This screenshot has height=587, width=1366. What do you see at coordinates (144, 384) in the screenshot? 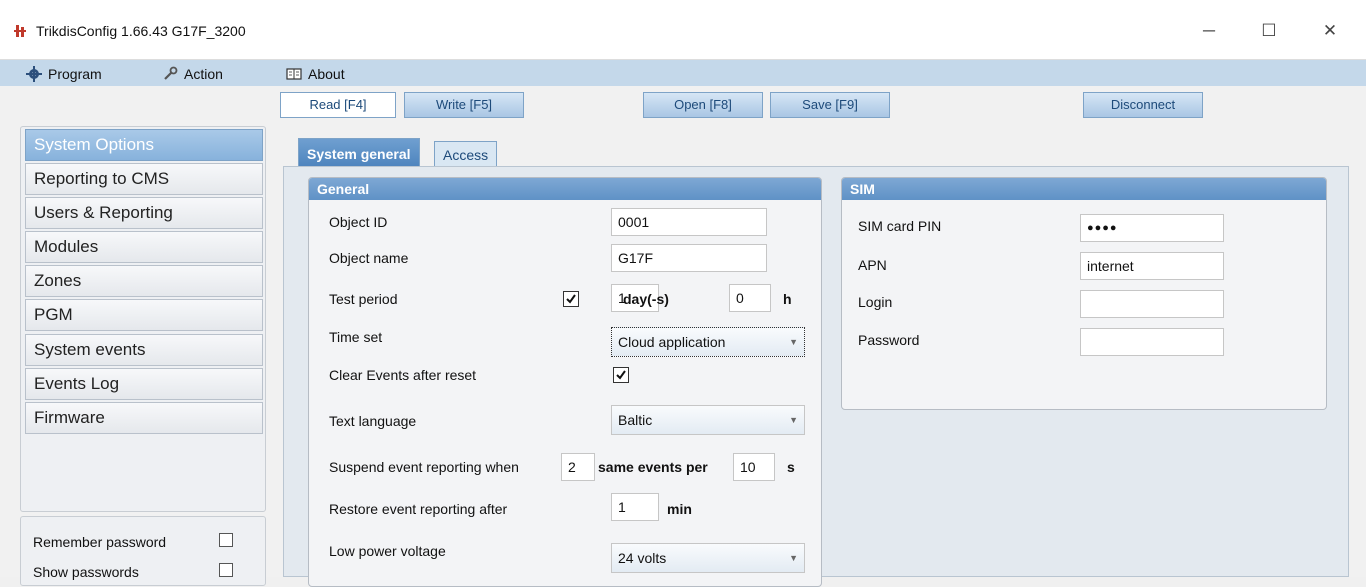
I see `sidebar-item-events-log: Events Log` at bounding box center [144, 384].